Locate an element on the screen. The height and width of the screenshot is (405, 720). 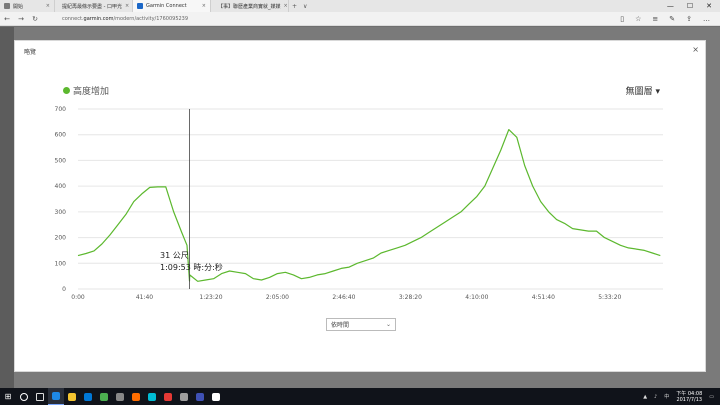
x-tick-label: 1:23:20 is located at coordinates (210, 297).